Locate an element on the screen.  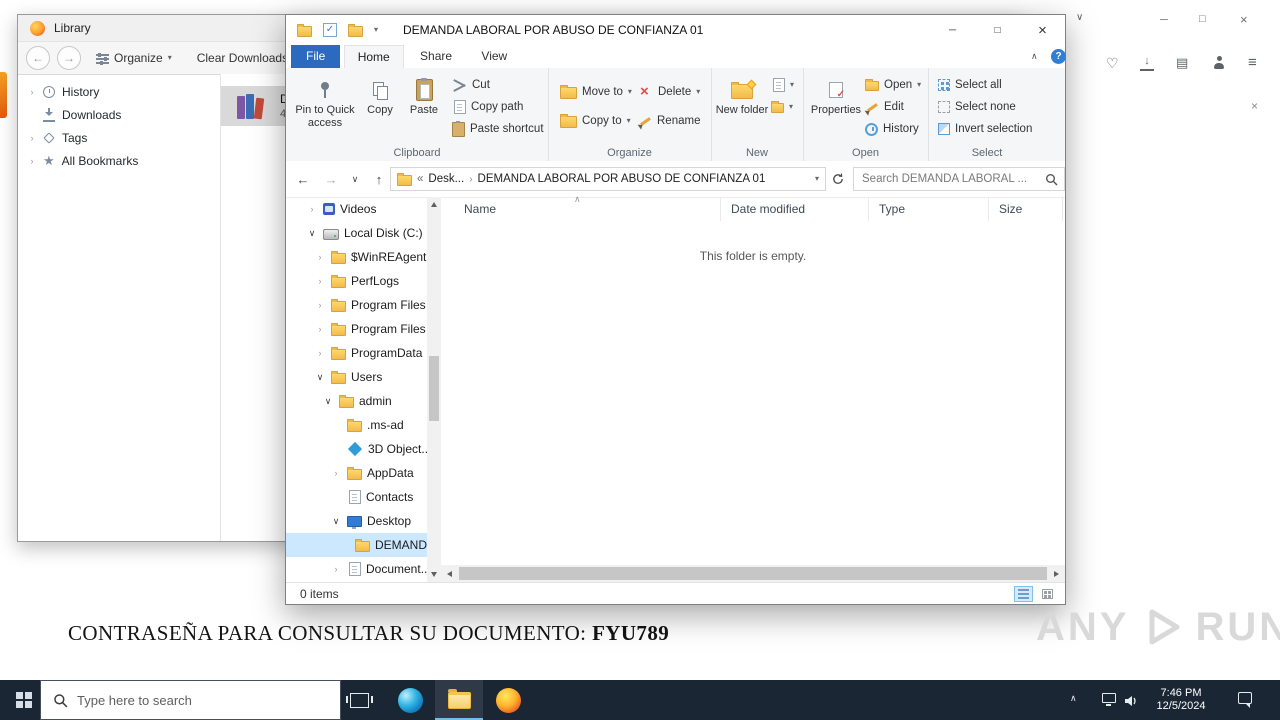
horizontal-scrollbar is located at coordinates (753, 573).